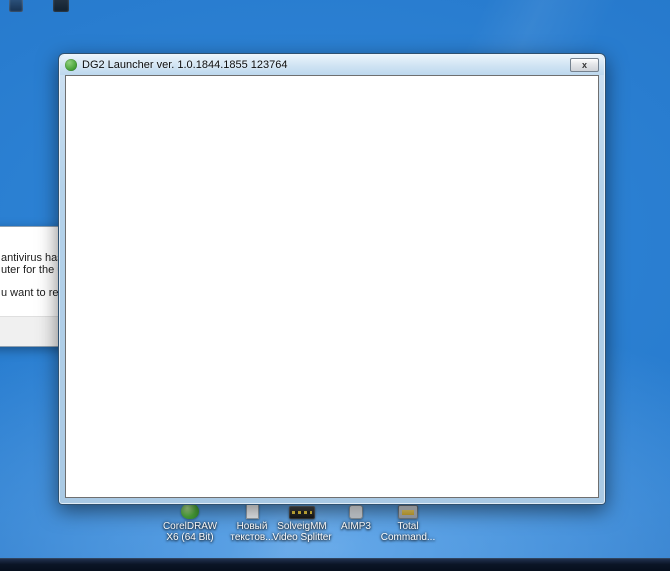 The height and width of the screenshot is (571, 670). I want to click on close-button: x, so click(584, 65).